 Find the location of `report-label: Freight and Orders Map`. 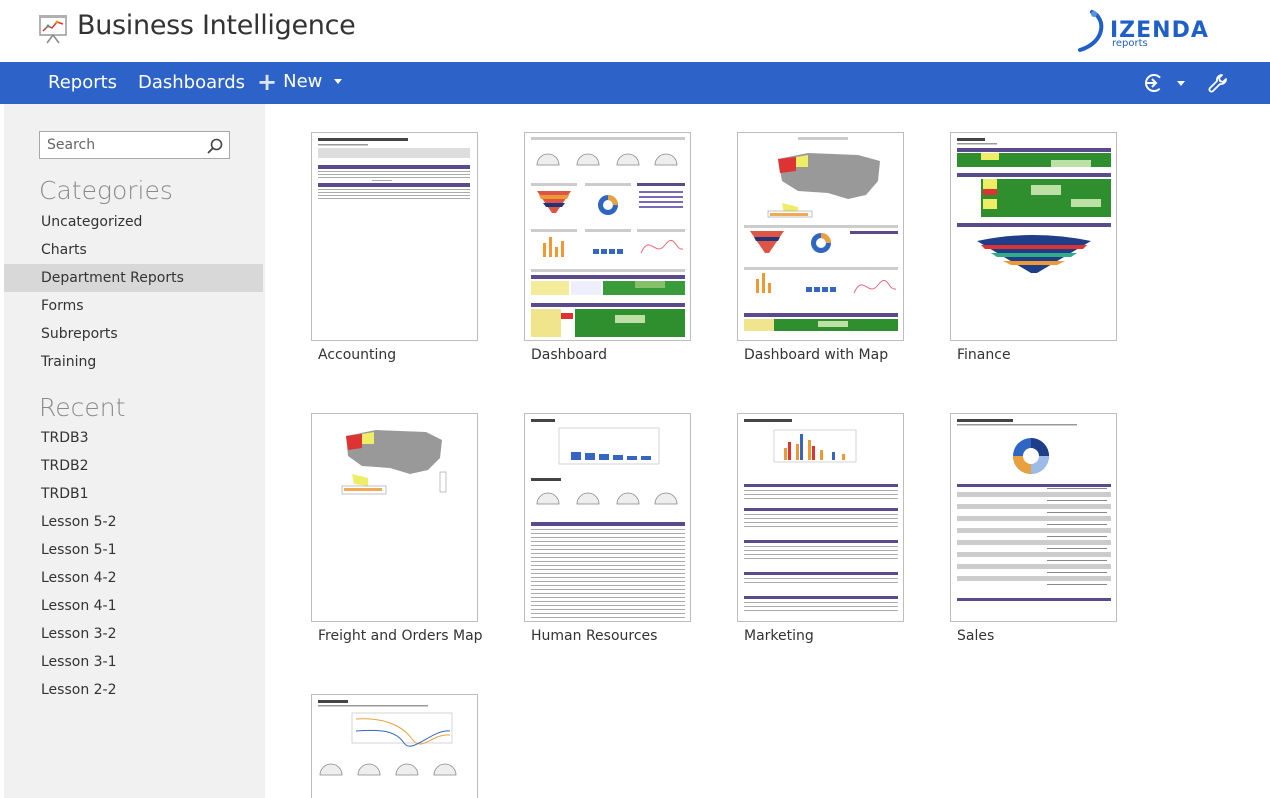

report-label: Freight and Orders Map is located at coordinates (400, 636).